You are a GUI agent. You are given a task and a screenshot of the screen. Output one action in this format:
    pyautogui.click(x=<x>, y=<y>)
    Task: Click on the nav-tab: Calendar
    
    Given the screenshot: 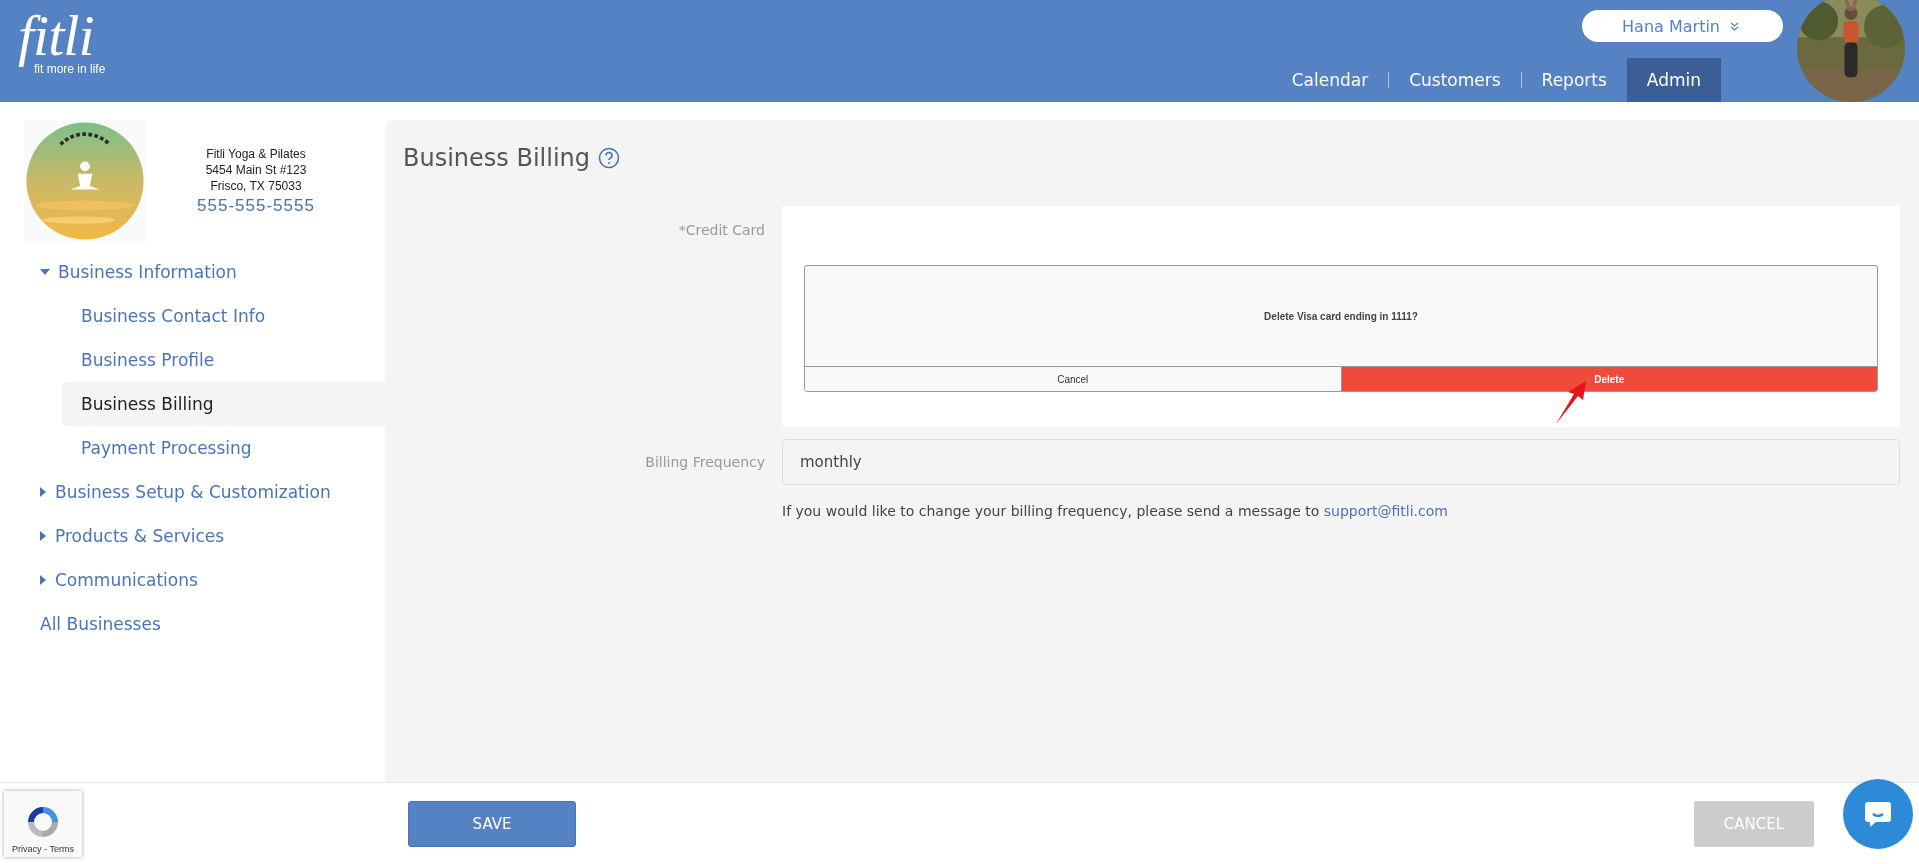 What is the action you would take?
    pyautogui.click(x=1330, y=80)
    